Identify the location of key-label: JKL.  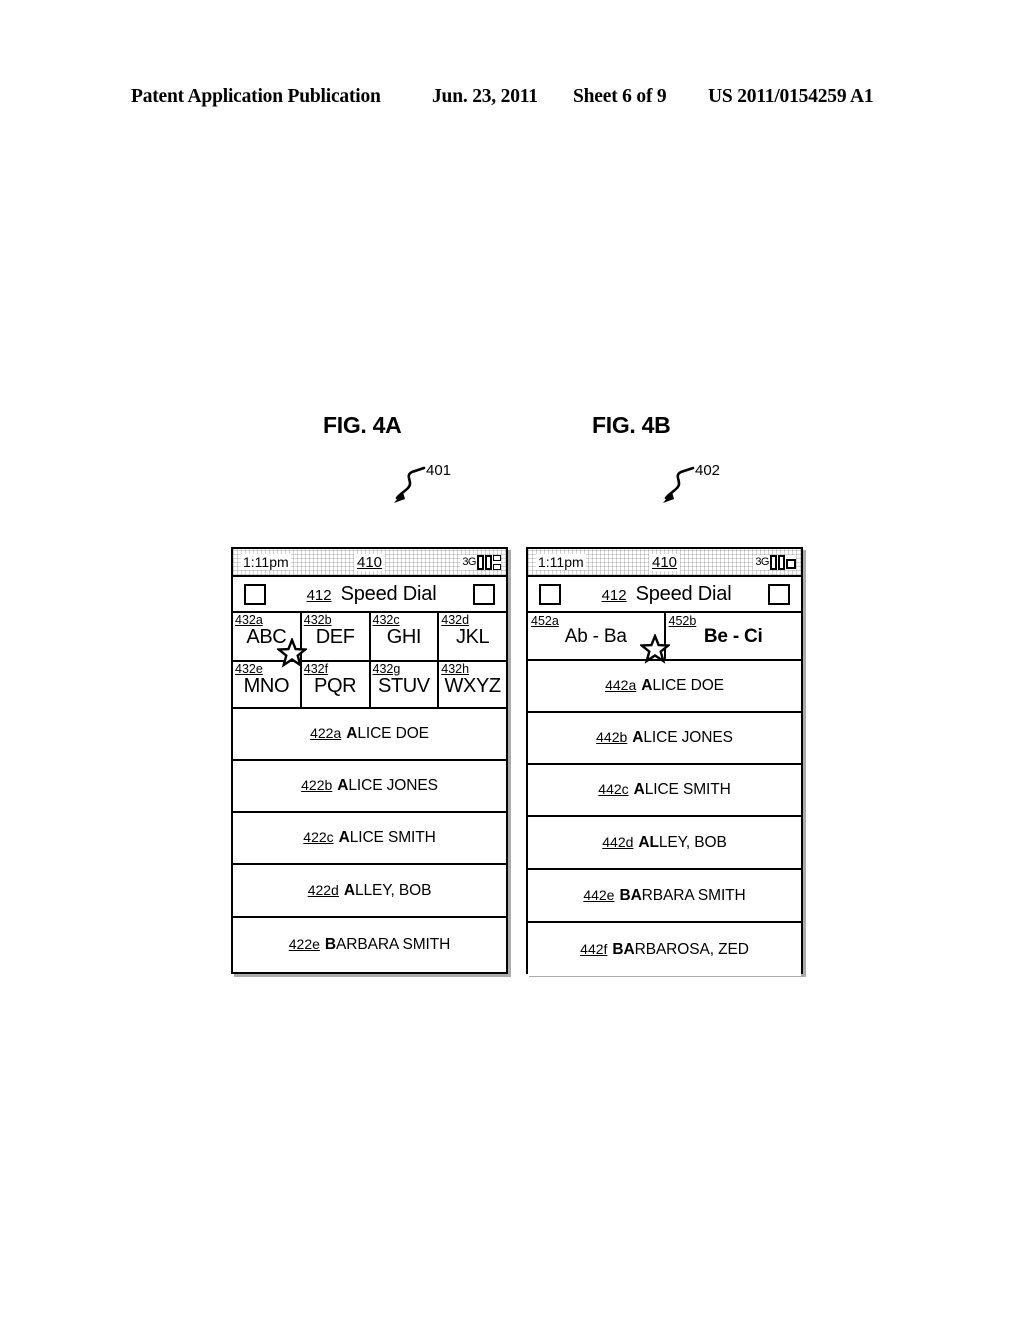
(472, 637).